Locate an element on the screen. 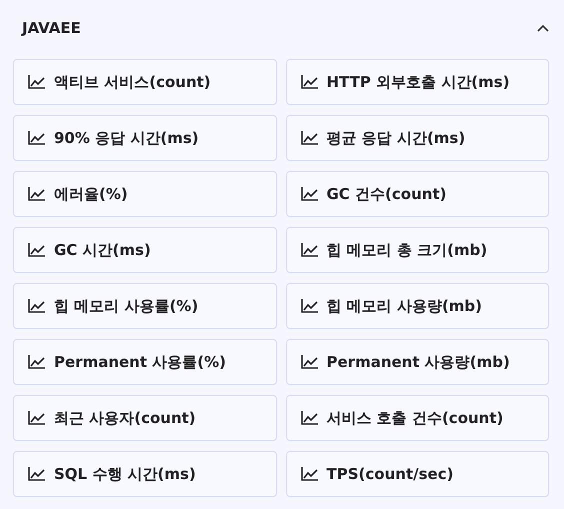 This screenshot has width=564, height=509. metric-button: 힙 메모리 사용률(%) is located at coordinates (144, 306).